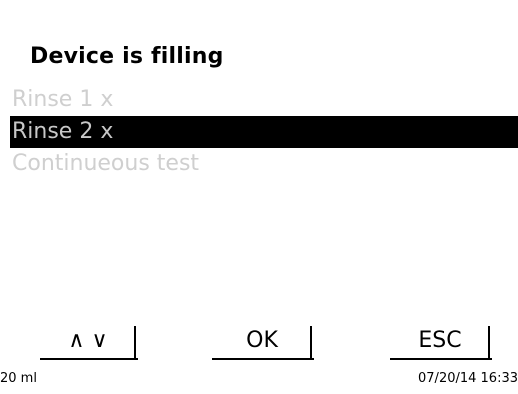 The width and height of the screenshot is (518, 394). Describe the element at coordinates (127, 56) in the screenshot. I see `page-title: Device is filling` at that location.